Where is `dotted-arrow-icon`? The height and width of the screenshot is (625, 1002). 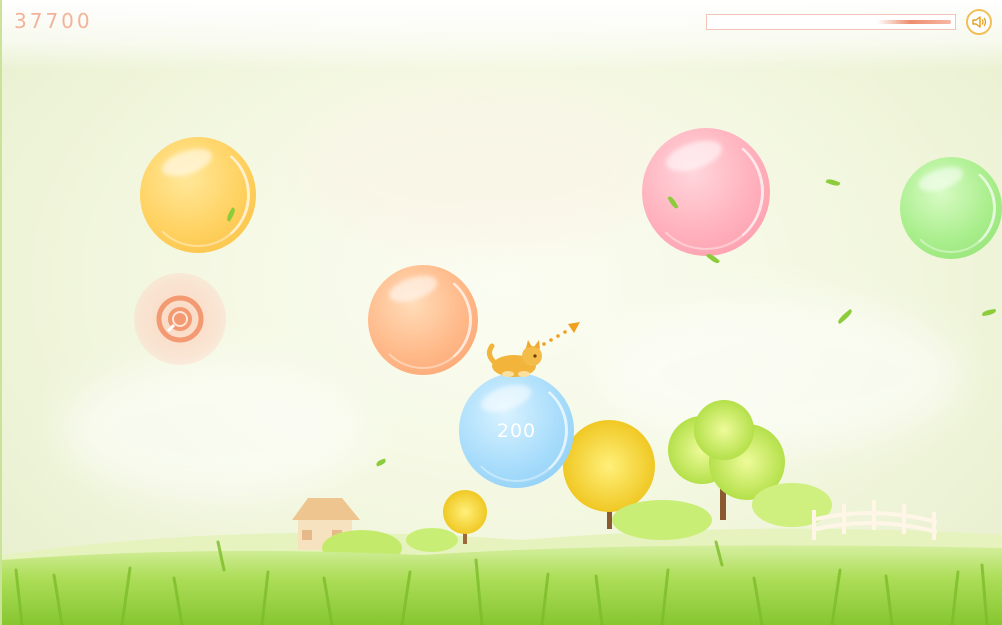
dotted-arrow-icon is located at coordinates (561, 334).